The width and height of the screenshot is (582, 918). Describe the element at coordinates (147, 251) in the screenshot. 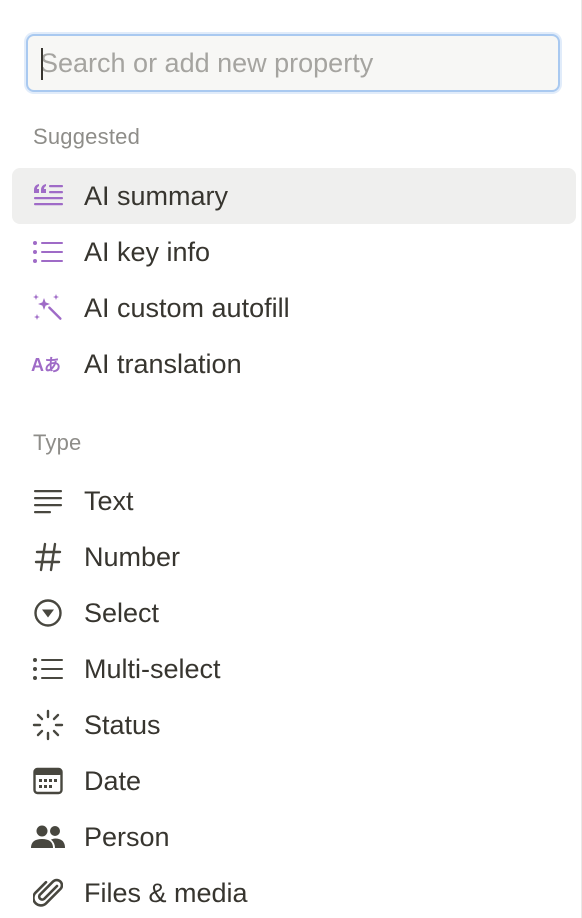

I see `menu-item-label: AI key info` at that location.